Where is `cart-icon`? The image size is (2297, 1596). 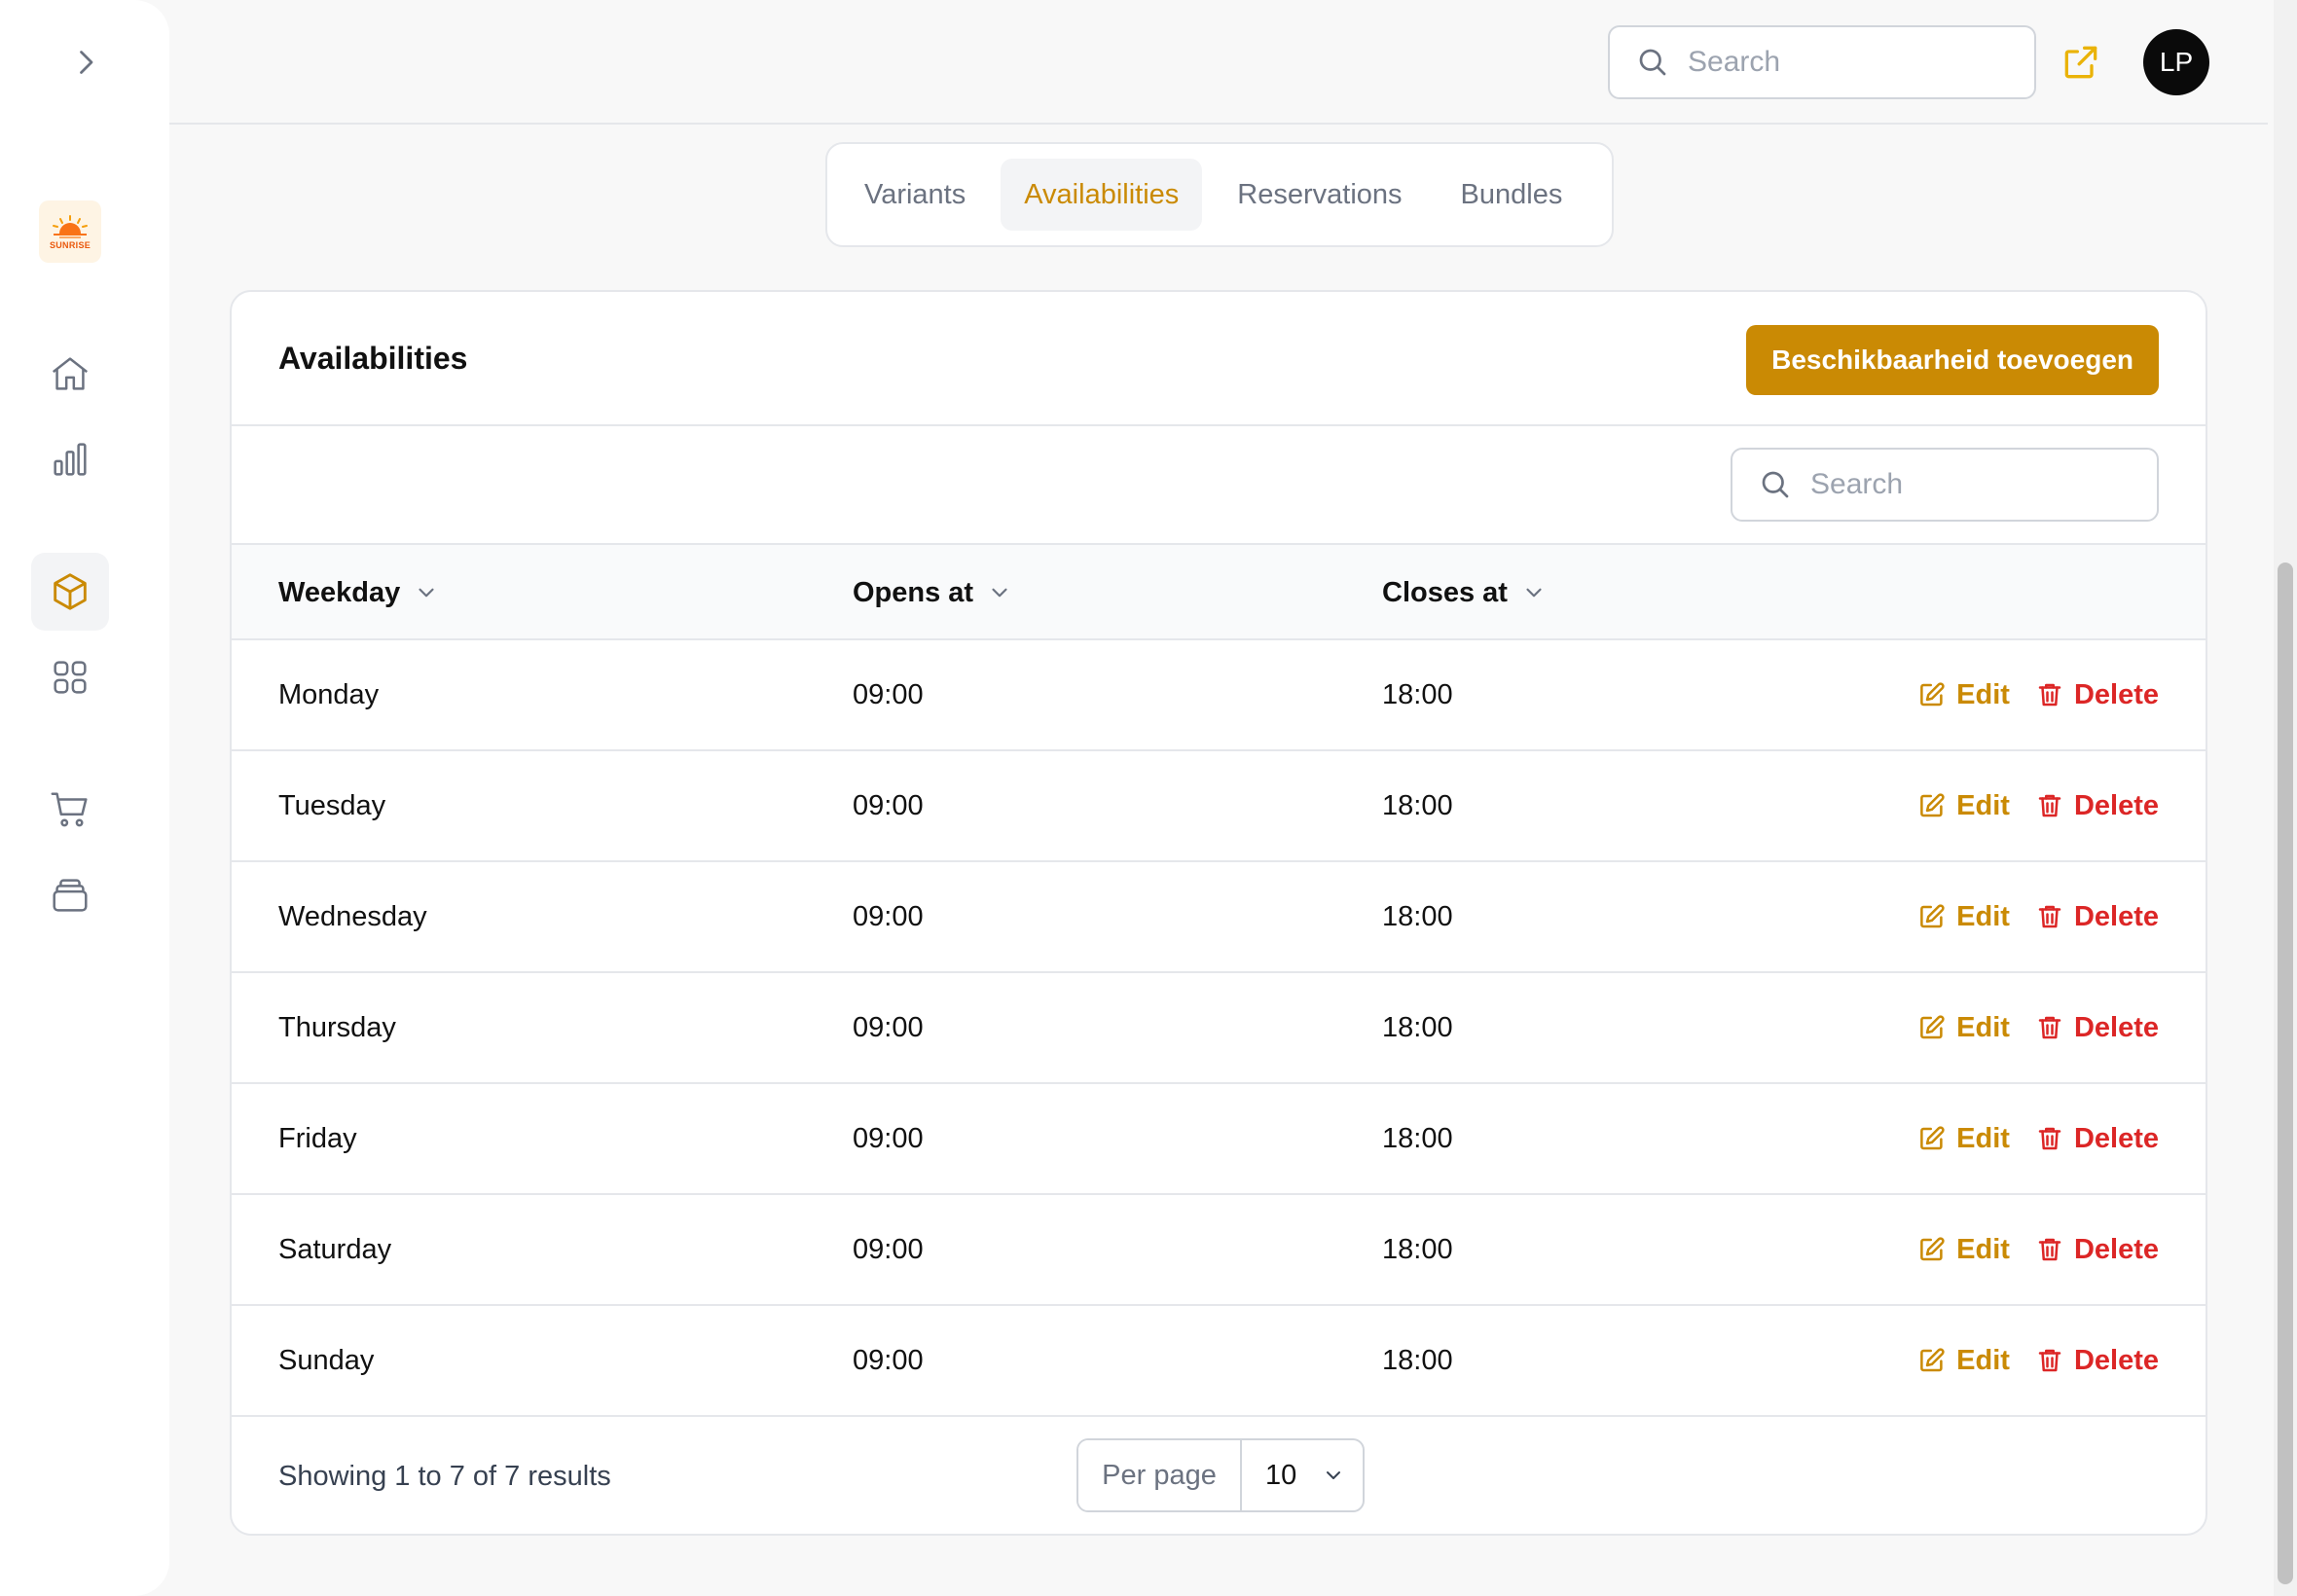
cart-icon is located at coordinates (70, 809).